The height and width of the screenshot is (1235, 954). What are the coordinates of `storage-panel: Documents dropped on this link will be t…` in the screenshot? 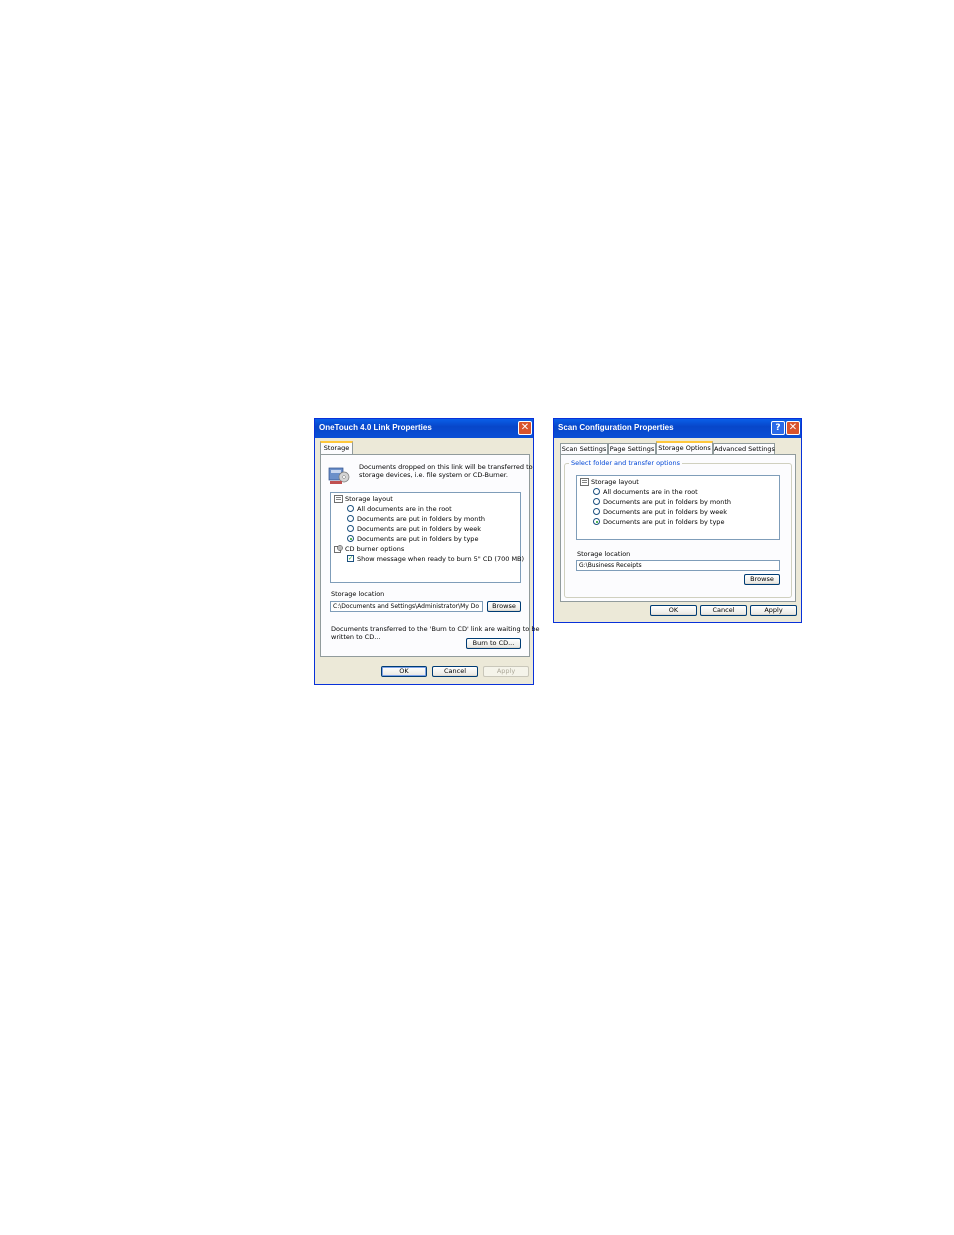 It's located at (429, 555).